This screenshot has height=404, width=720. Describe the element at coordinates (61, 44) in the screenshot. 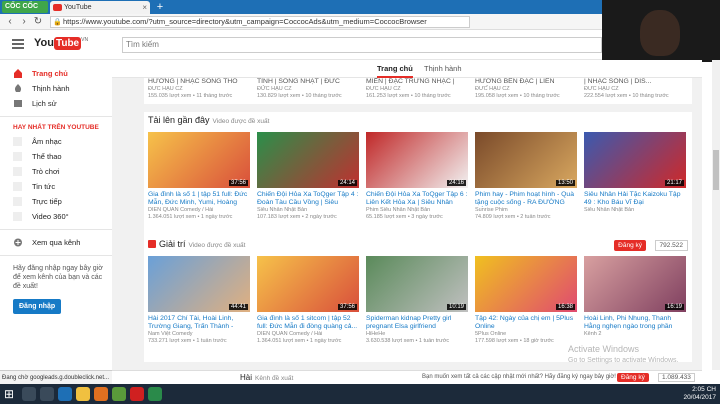

I see `youtube-logo: You Tube VN` at that location.